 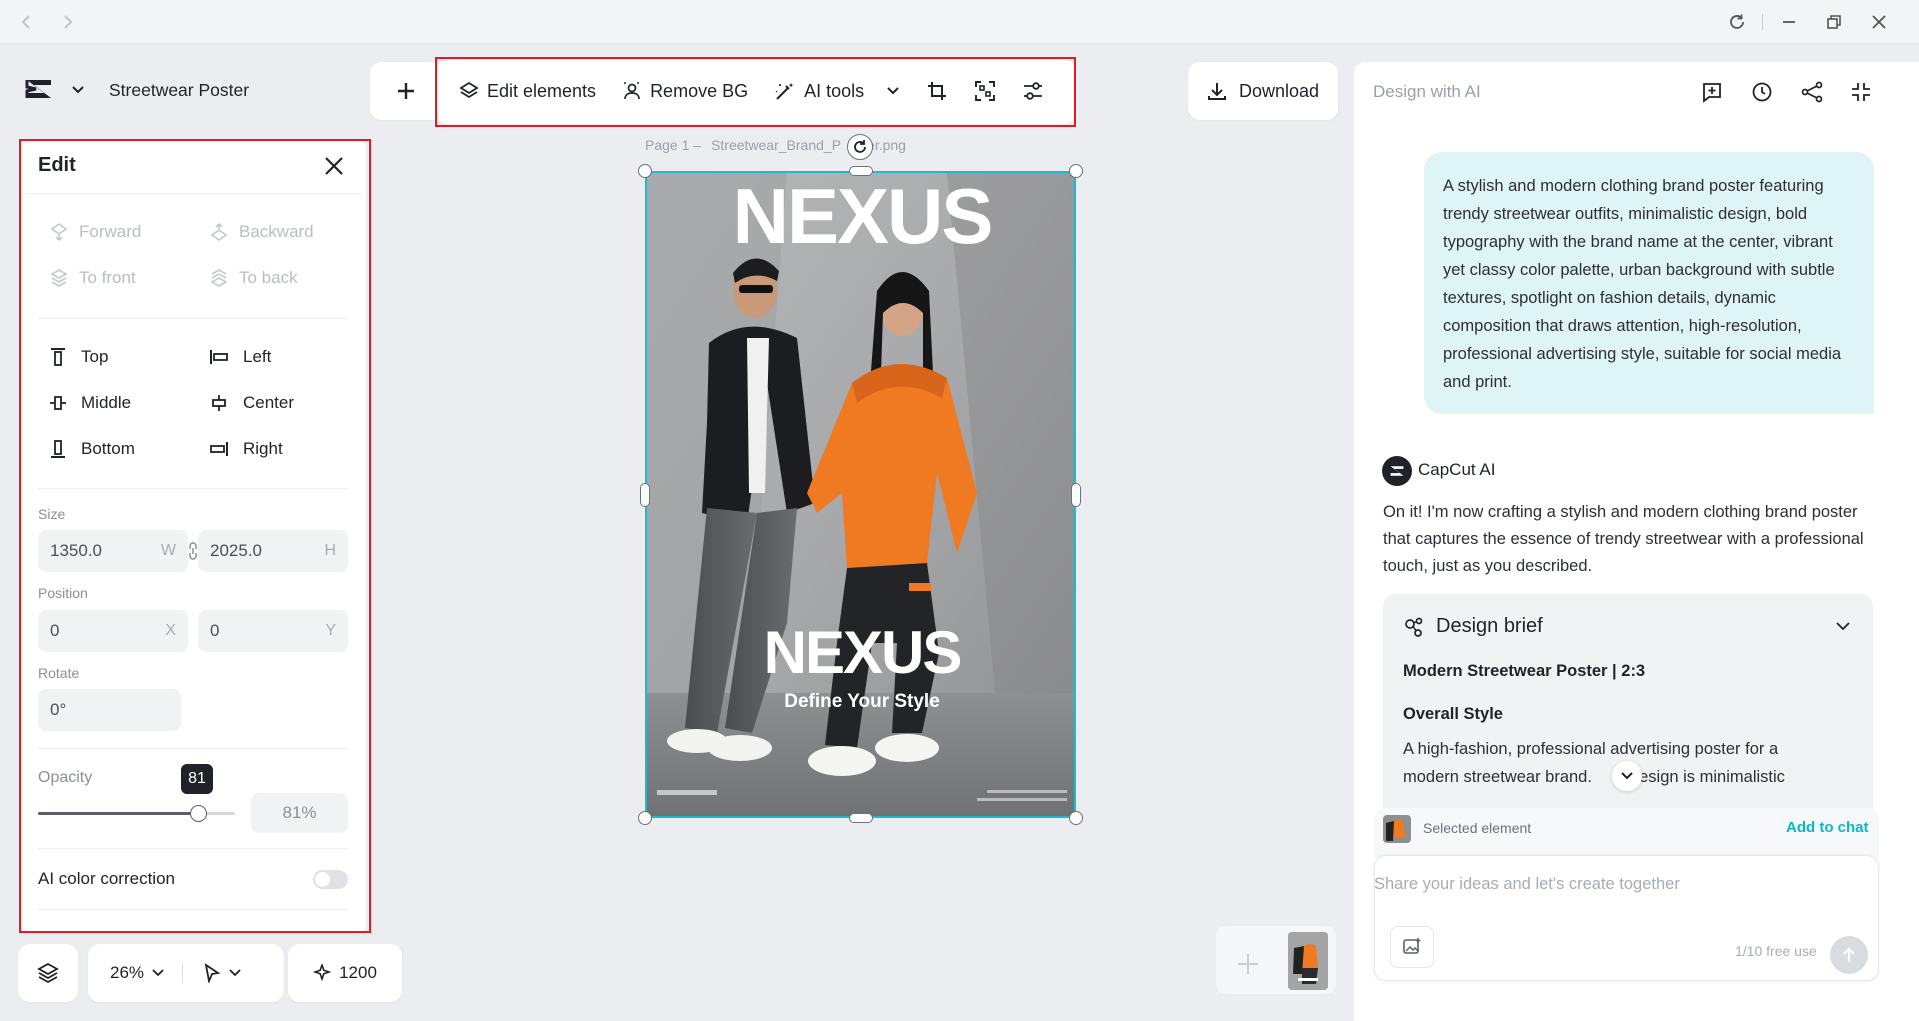 What do you see at coordinates (1834, 22) in the screenshot?
I see `restore-icon` at bounding box center [1834, 22].